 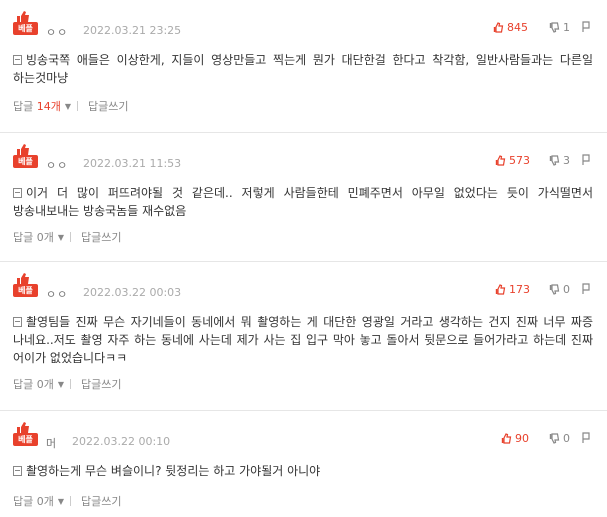 I want to click on downvote-button: 3, so click(x=559, y=160).